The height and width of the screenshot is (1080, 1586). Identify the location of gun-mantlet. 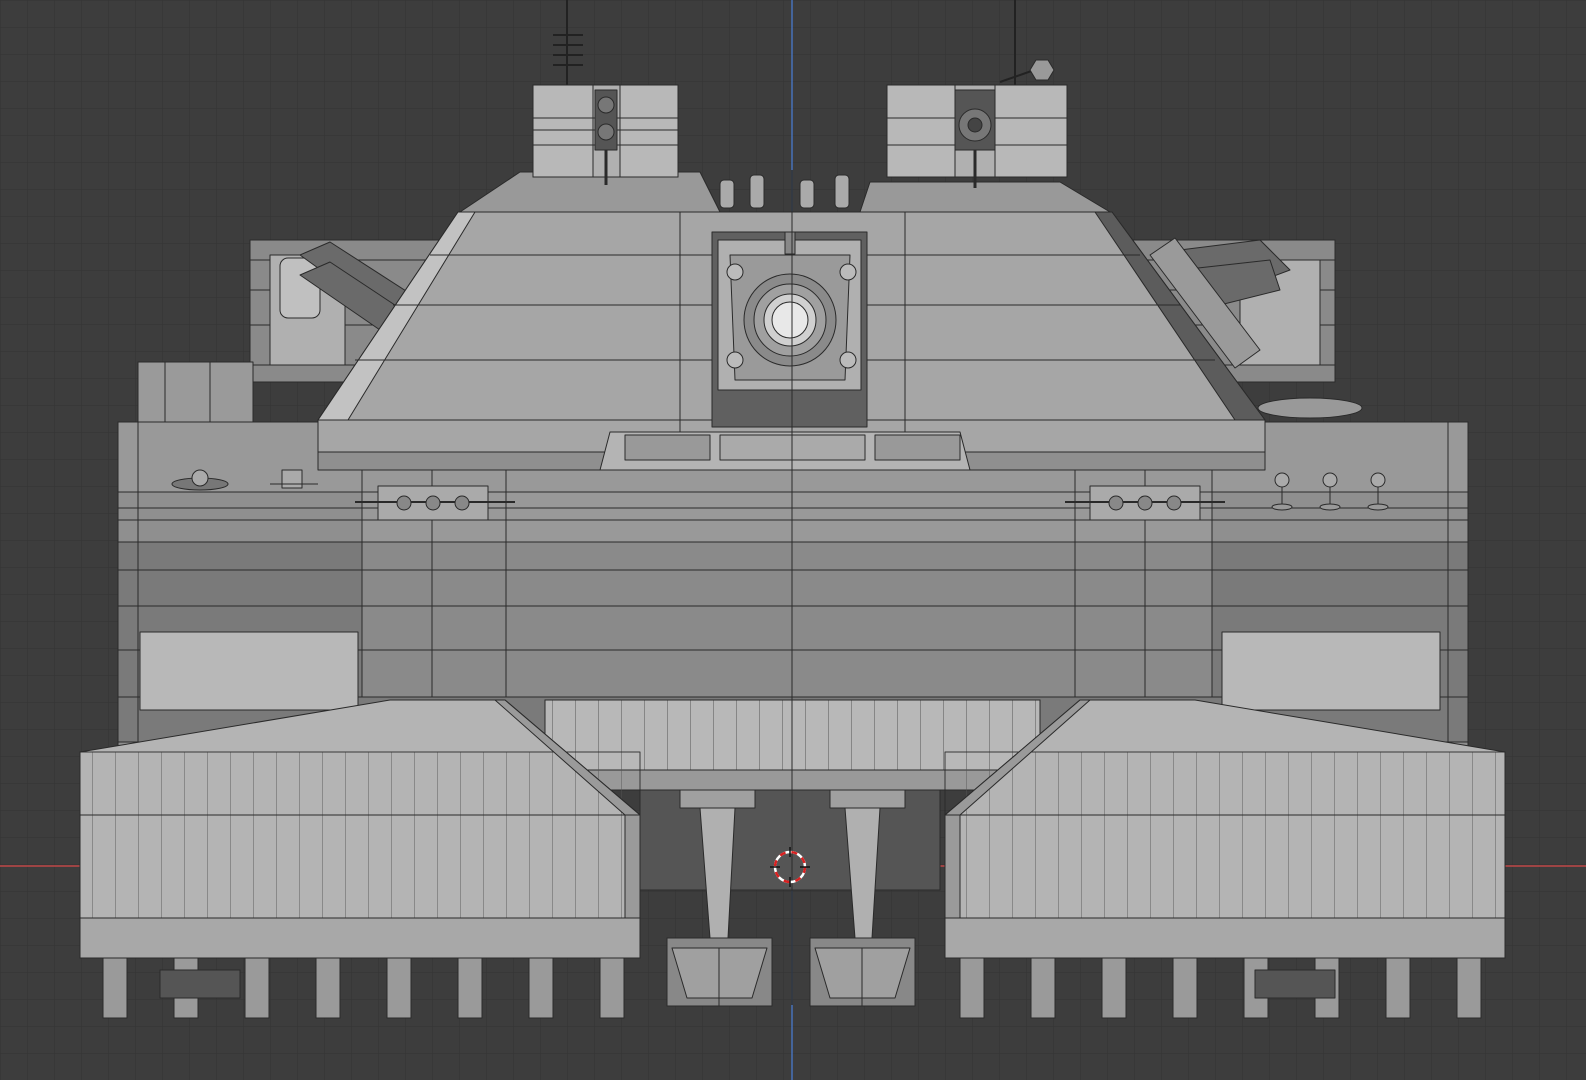
(789, 329).